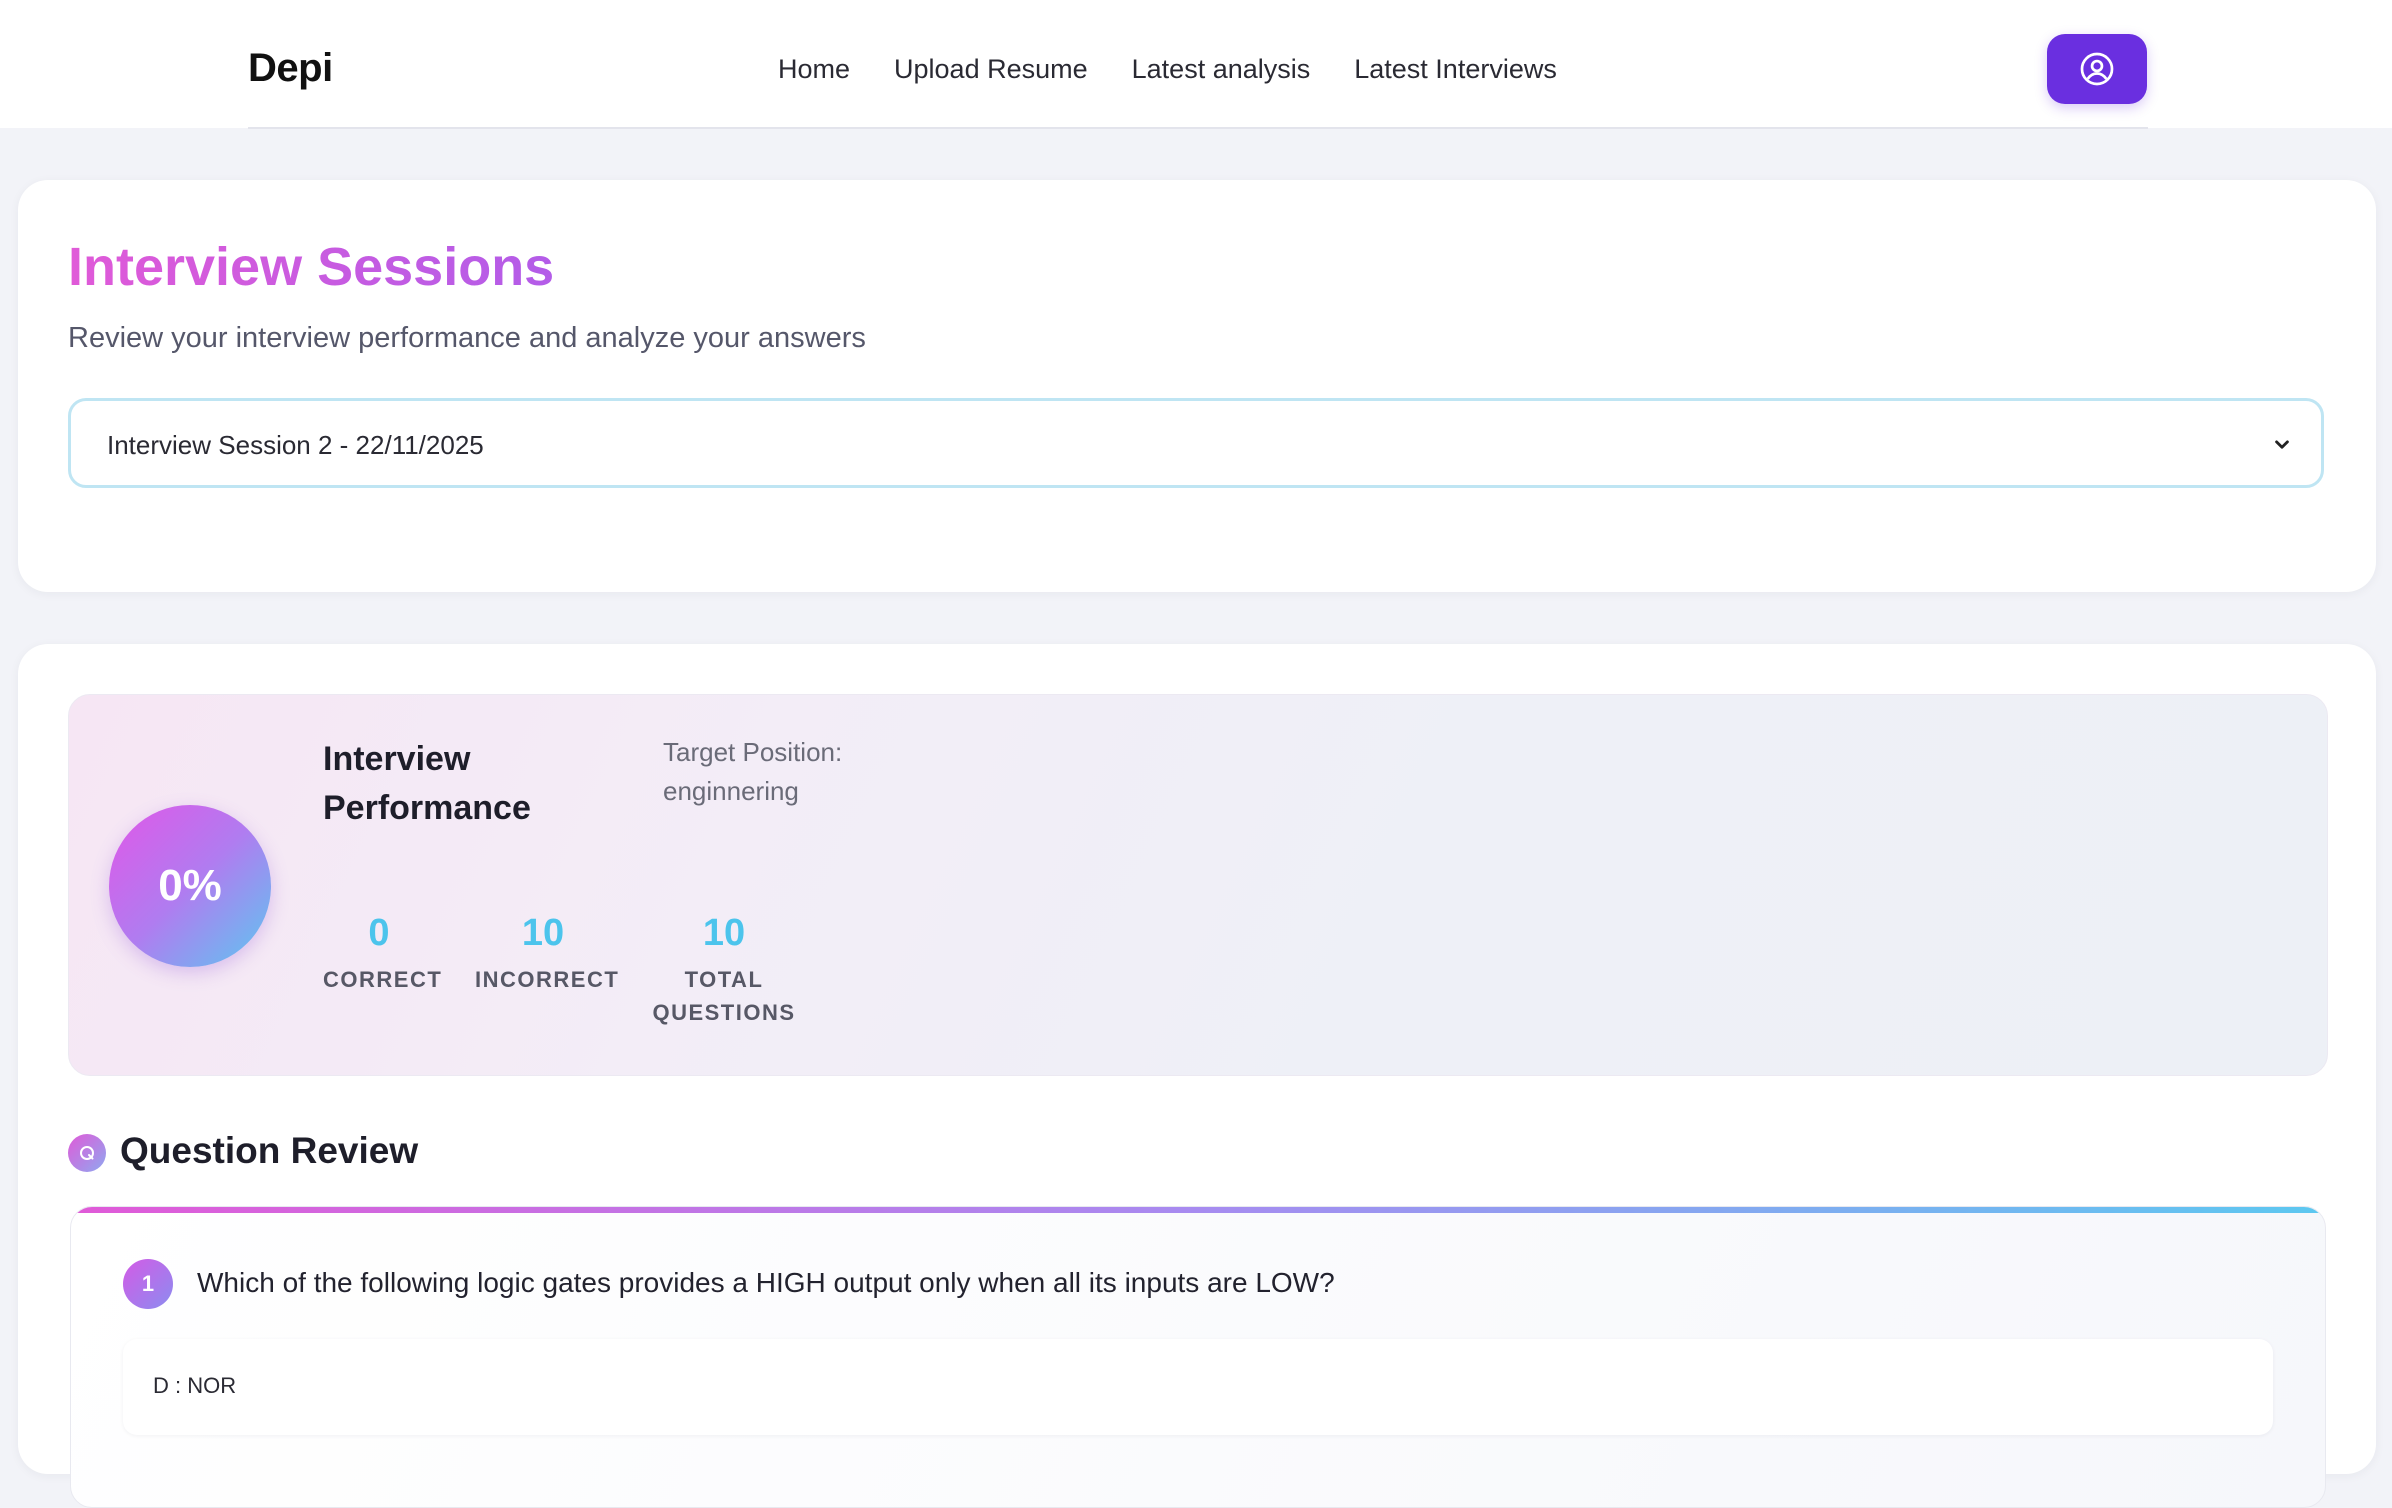  What do you see at coordinates (753, 752) in the screenshot?
I see `target-position-label: Target Position:` at bounding box center [753, 752].